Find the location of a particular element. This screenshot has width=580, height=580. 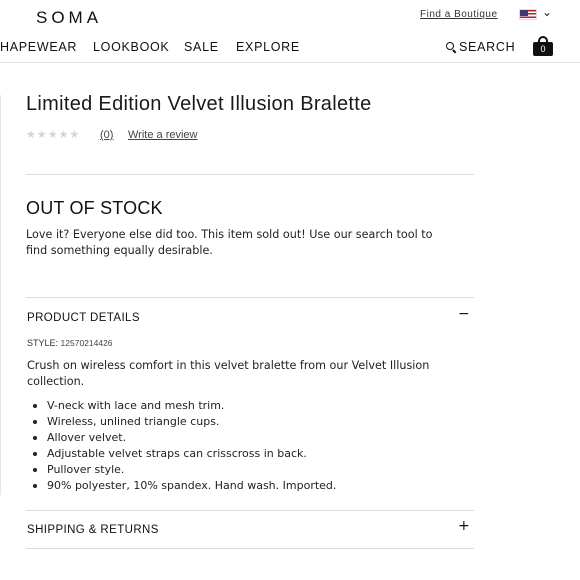

search-button: SEARCH is located at coordinates (480, 47).